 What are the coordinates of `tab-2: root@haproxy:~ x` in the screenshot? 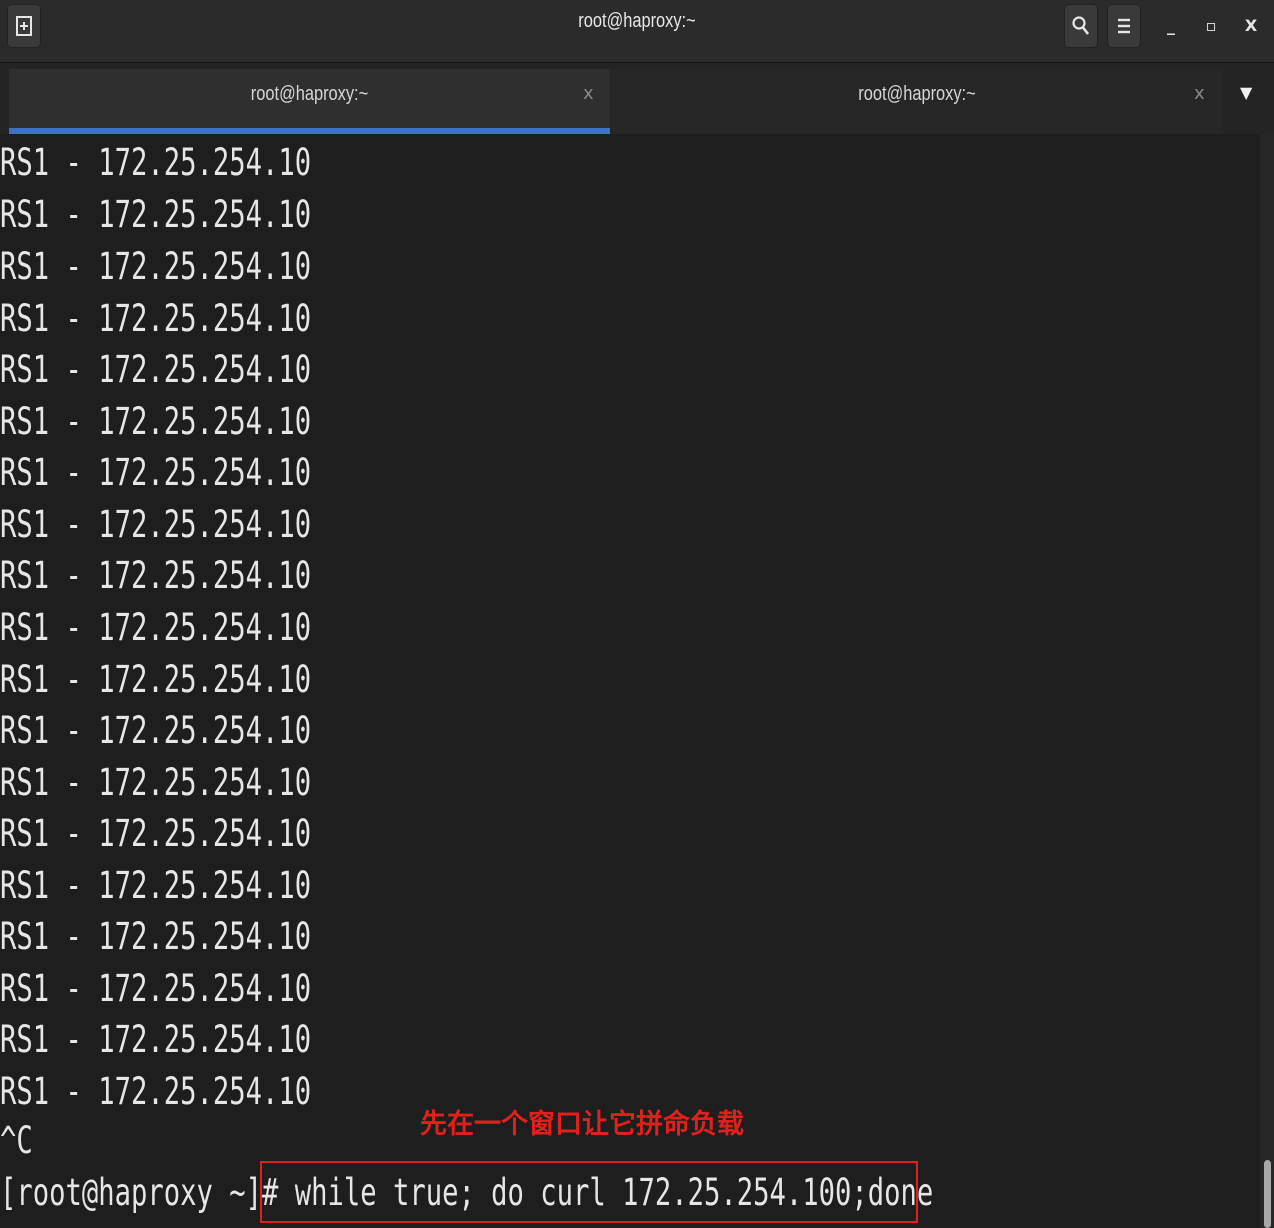 It's located at (917, 101).